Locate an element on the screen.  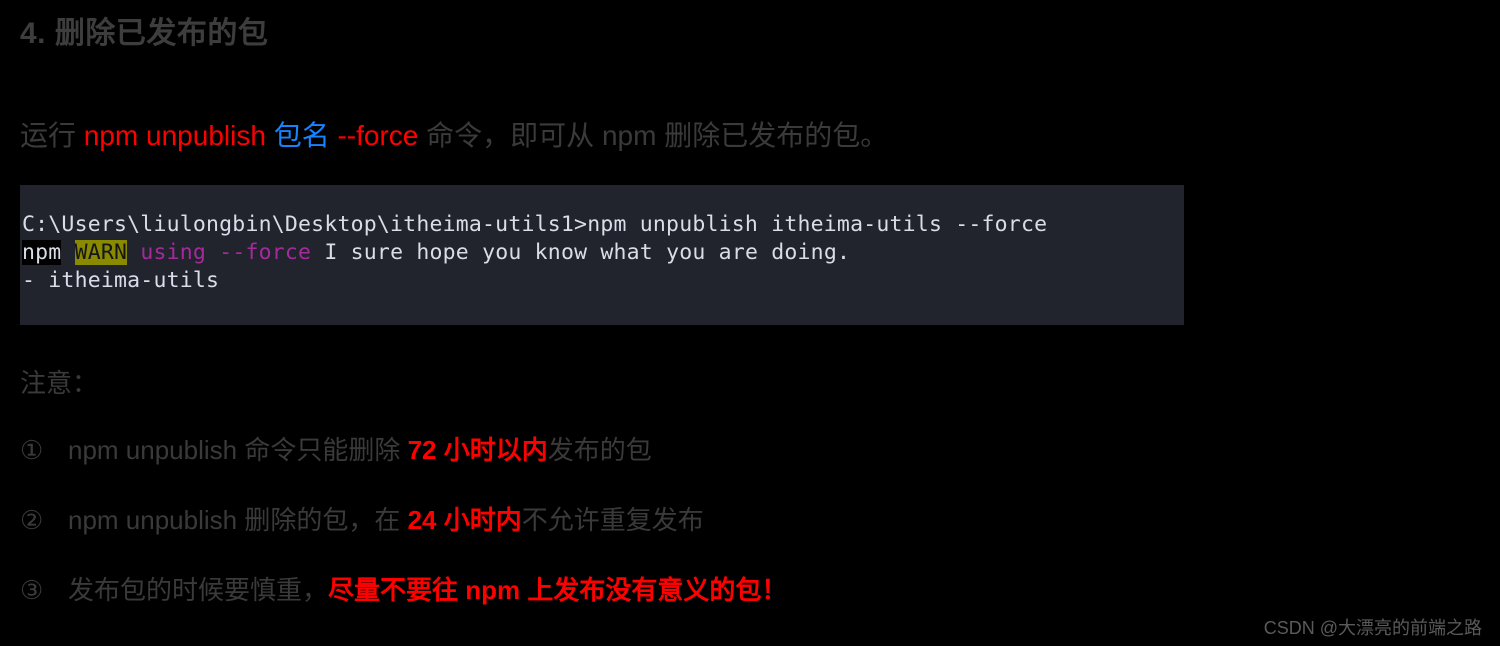
note-label: 注意： is located at coordinates (59, 383).